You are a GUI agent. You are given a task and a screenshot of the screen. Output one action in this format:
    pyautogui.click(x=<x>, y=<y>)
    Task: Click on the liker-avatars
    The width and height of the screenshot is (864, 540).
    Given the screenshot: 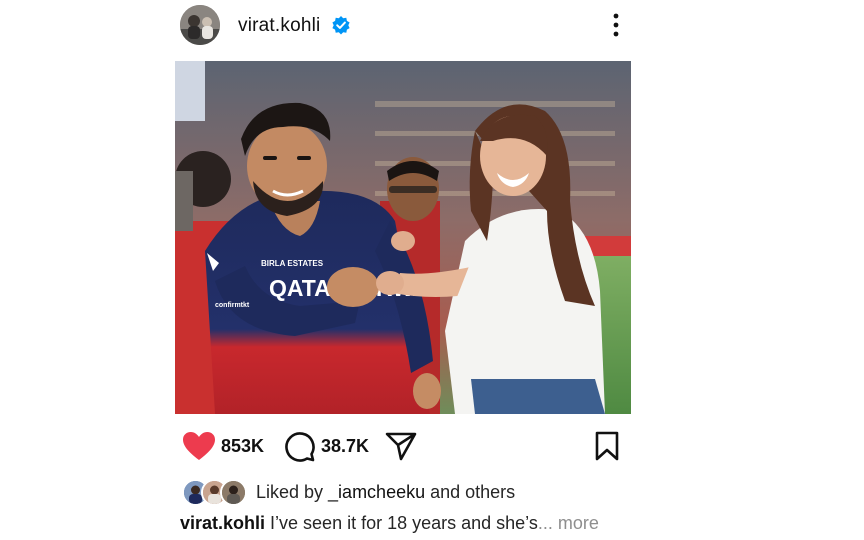 What is the action you would take?
    pyautogui.click(x=214, y=492)
    